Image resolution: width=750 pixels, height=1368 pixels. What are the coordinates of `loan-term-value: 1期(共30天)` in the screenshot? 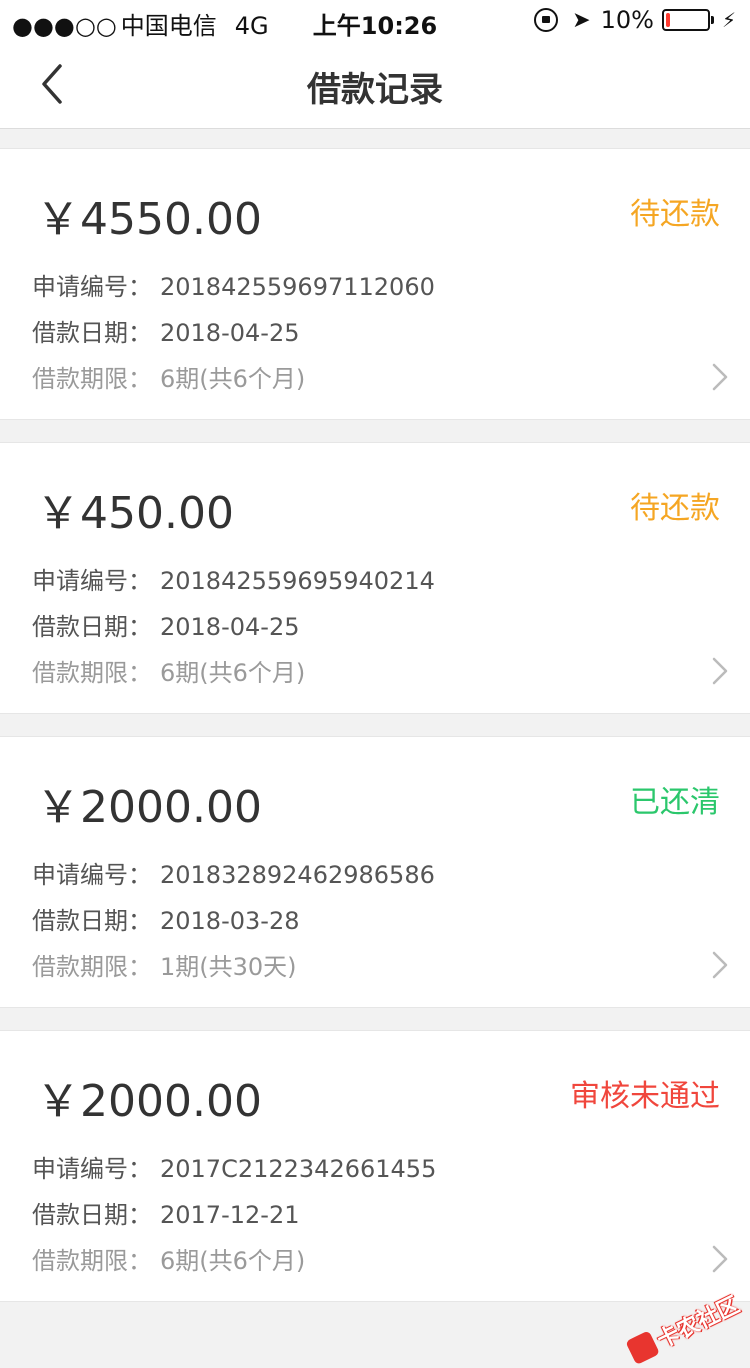 It's located at (228, 967).